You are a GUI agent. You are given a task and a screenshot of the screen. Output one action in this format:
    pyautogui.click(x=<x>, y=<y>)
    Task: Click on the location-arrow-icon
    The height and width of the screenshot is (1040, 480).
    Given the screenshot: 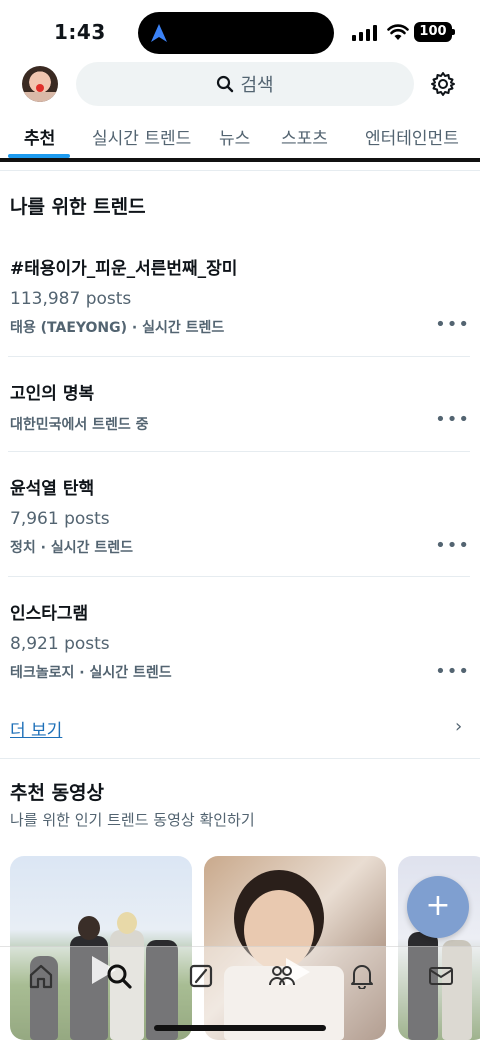 What is the action you would take?
    pyautogui.click(x=159, y=33)
    